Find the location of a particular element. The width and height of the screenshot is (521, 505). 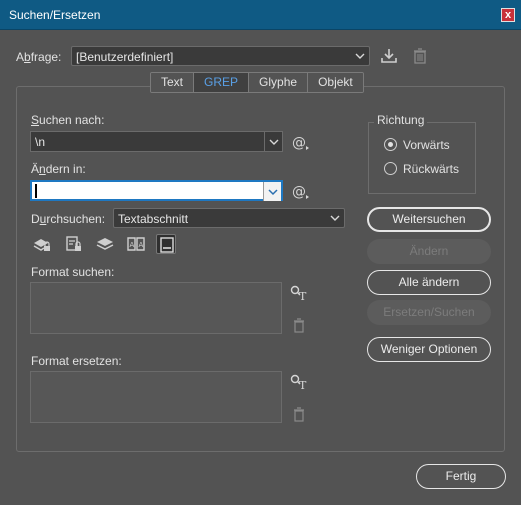

include-footnotes-icon is located at coordinates (166, 244).